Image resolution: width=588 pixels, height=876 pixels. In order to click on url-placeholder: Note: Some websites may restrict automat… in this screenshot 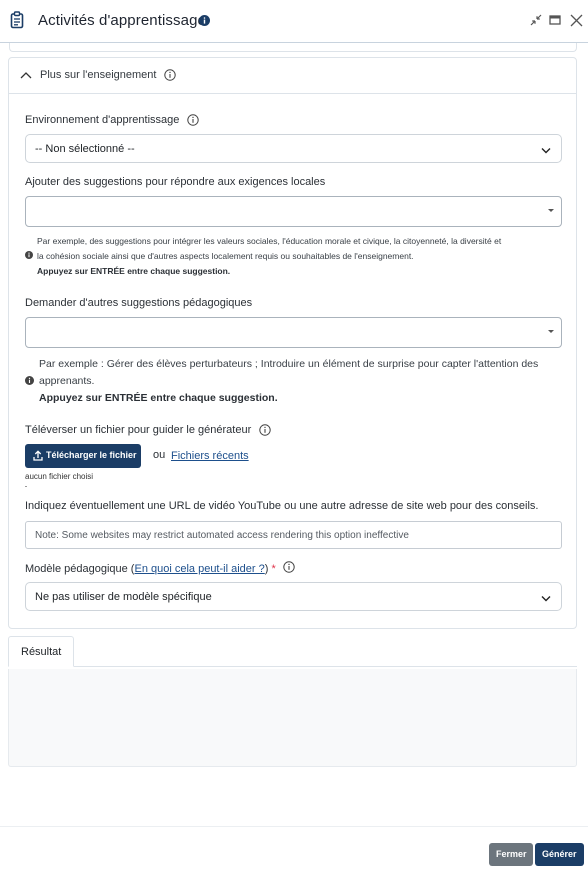, I will do `click(222, 535)`.